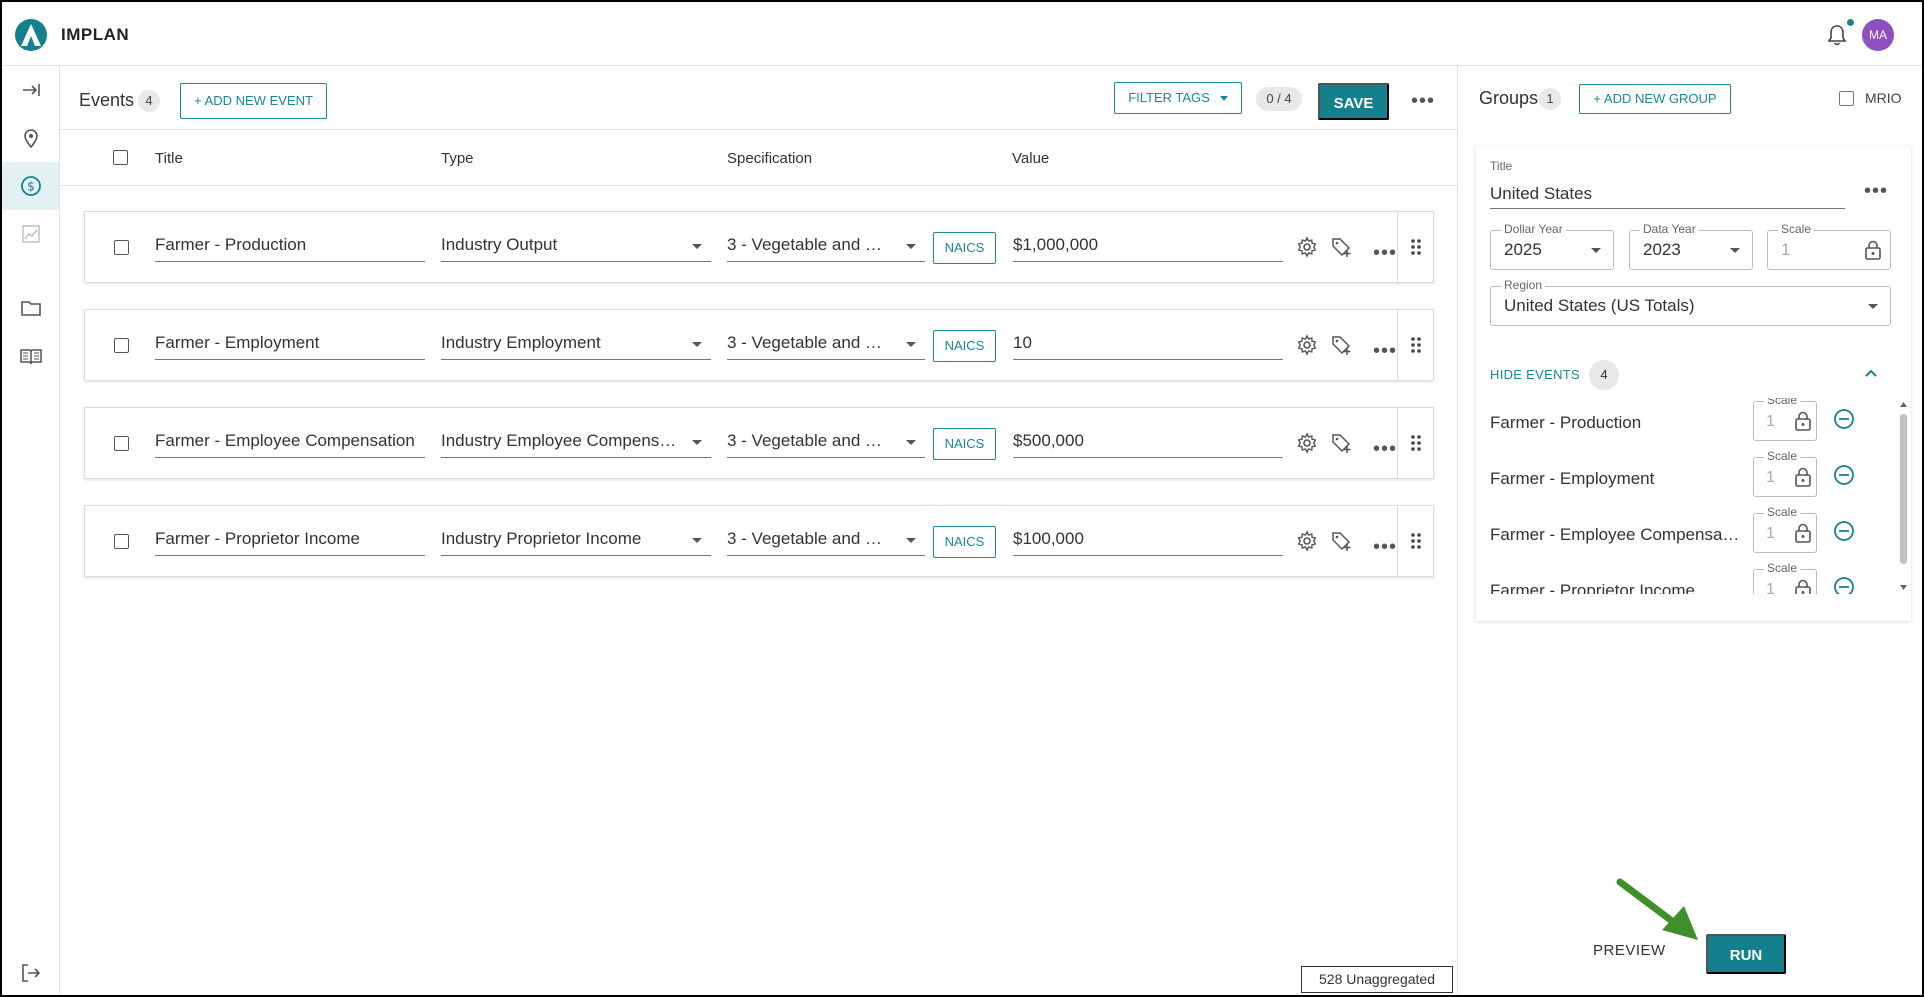 This screenshot has width=1924, height=997. I want to click on chart-icon, so click(30, 234).